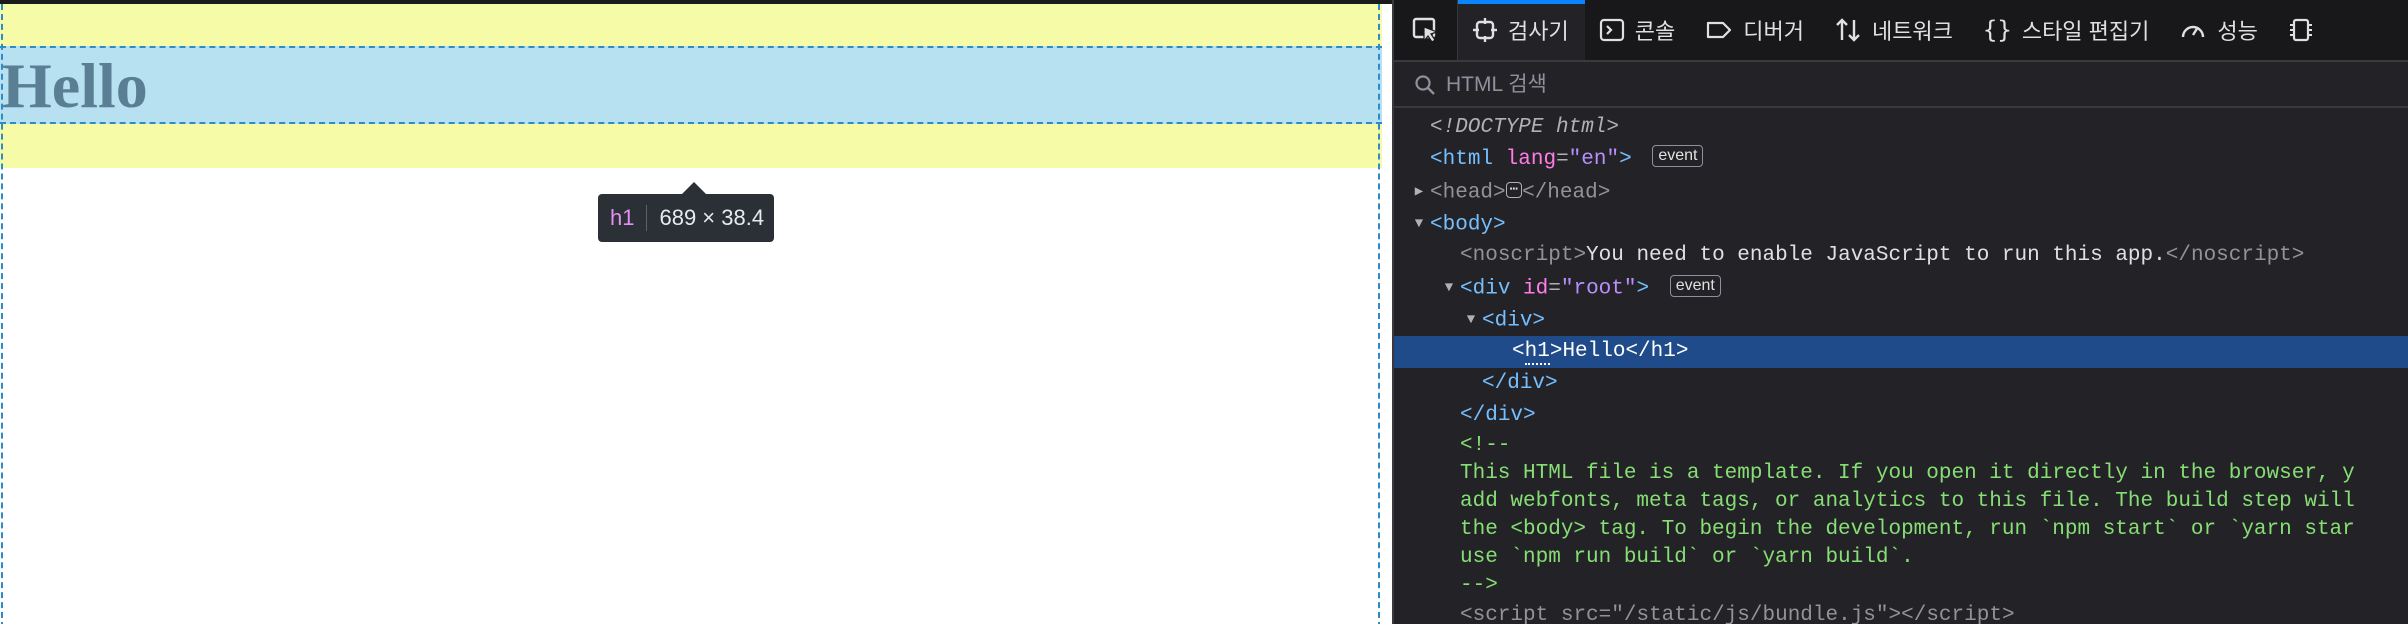 The image size is (2408, 624). I want to click on tab-style-editor: {} 스타일 편집기, so click(2067, 30).